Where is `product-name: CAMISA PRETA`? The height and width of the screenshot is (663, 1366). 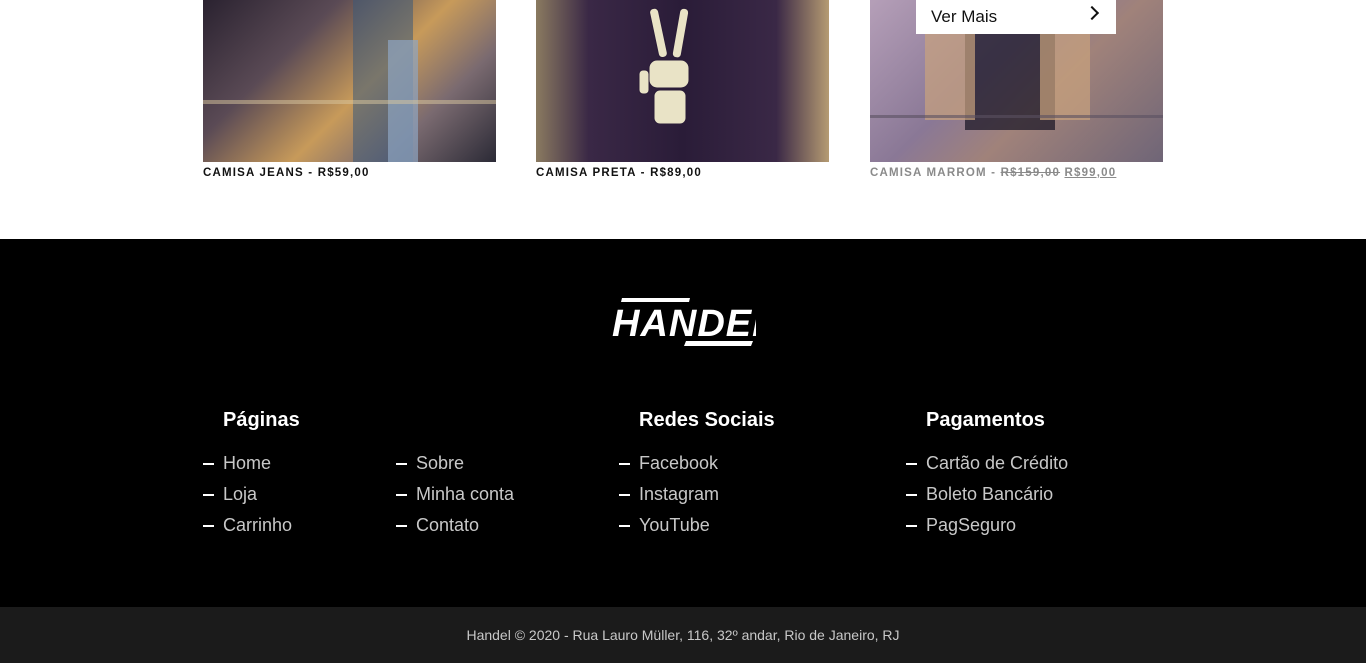 product-name: CAMISA PRETA is located at coordinates (586, 173).